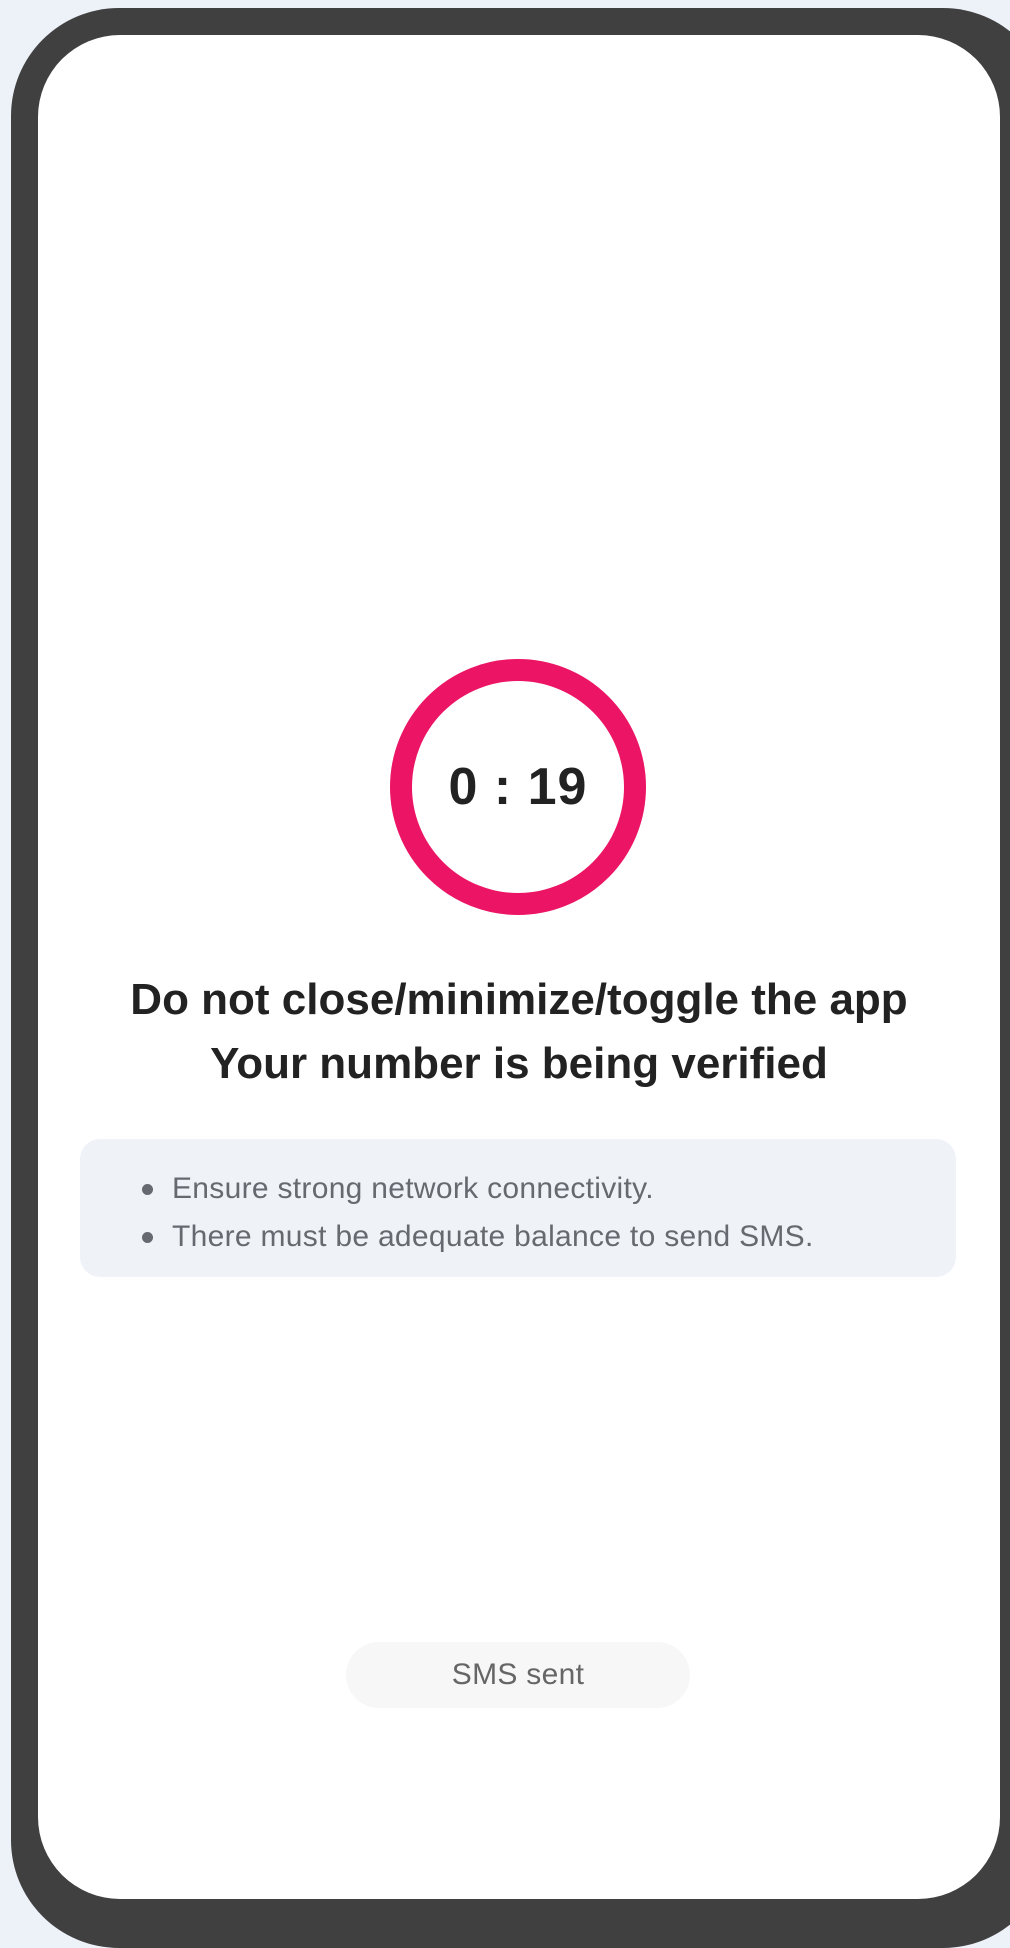 The height and width of the screenshot is (1948, 1010). What do you see at coordinates (518, 1675) in the screenshot?
I see `sms-status-badge: SMS sent` at bounding box center [518, 1675].